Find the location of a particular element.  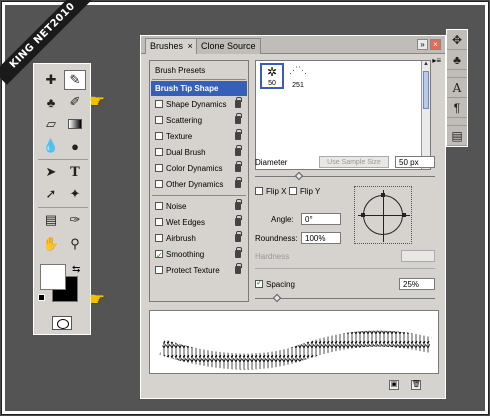

spot-healing-tool-icon: ✚ is located at coordinates (51, 80).